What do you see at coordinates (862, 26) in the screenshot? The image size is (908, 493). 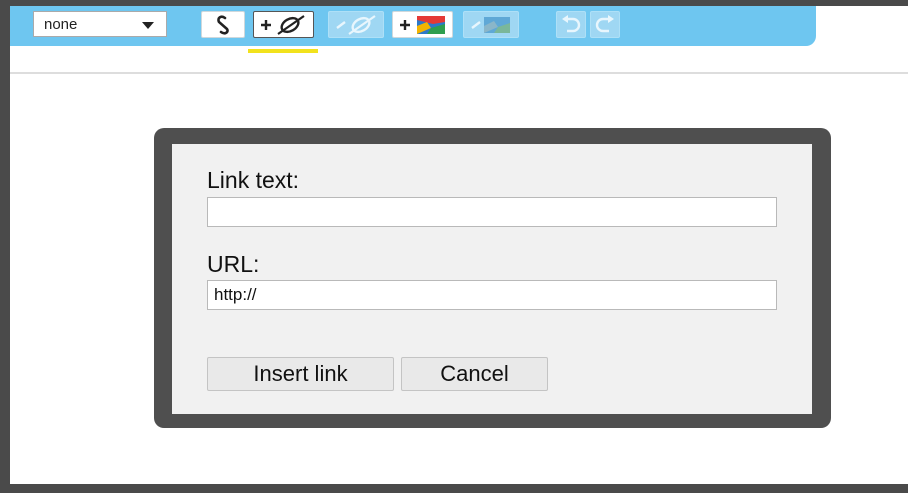 I see `toolbar-blank-area` at bounding box center [862, 26].